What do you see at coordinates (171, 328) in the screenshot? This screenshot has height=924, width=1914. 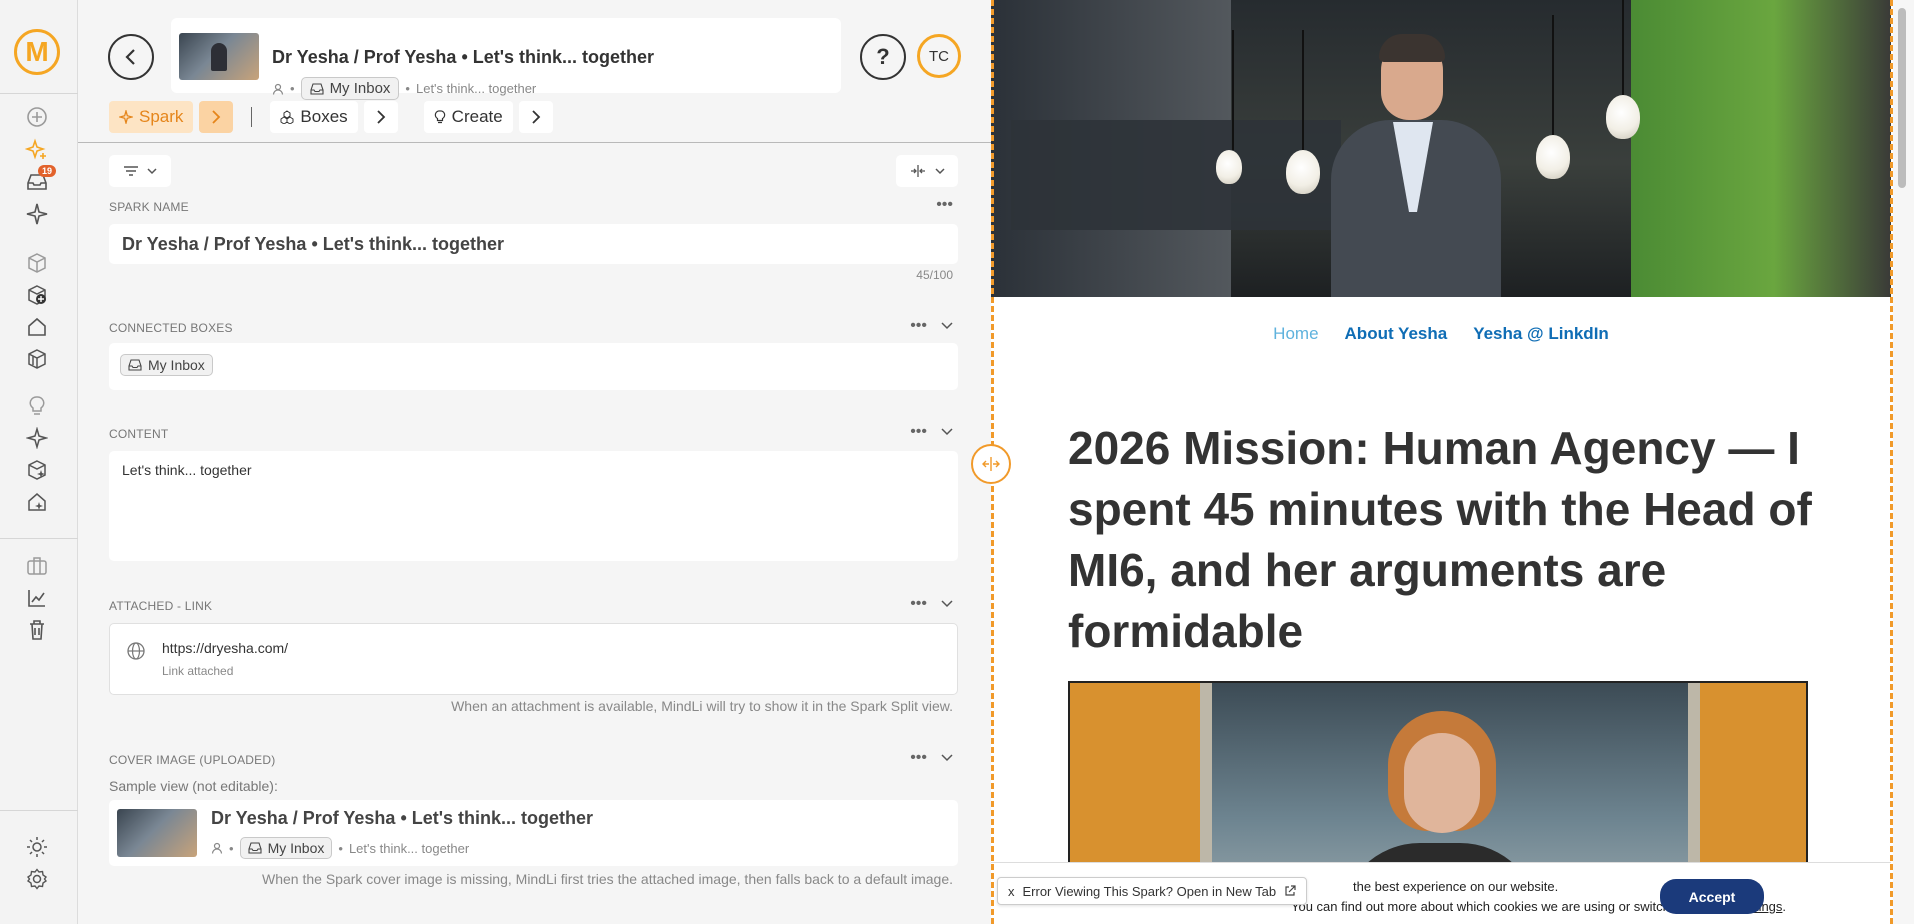 I see `connected-boxes-label: CONNECTED BOXES` at bounding box center [171, 328].